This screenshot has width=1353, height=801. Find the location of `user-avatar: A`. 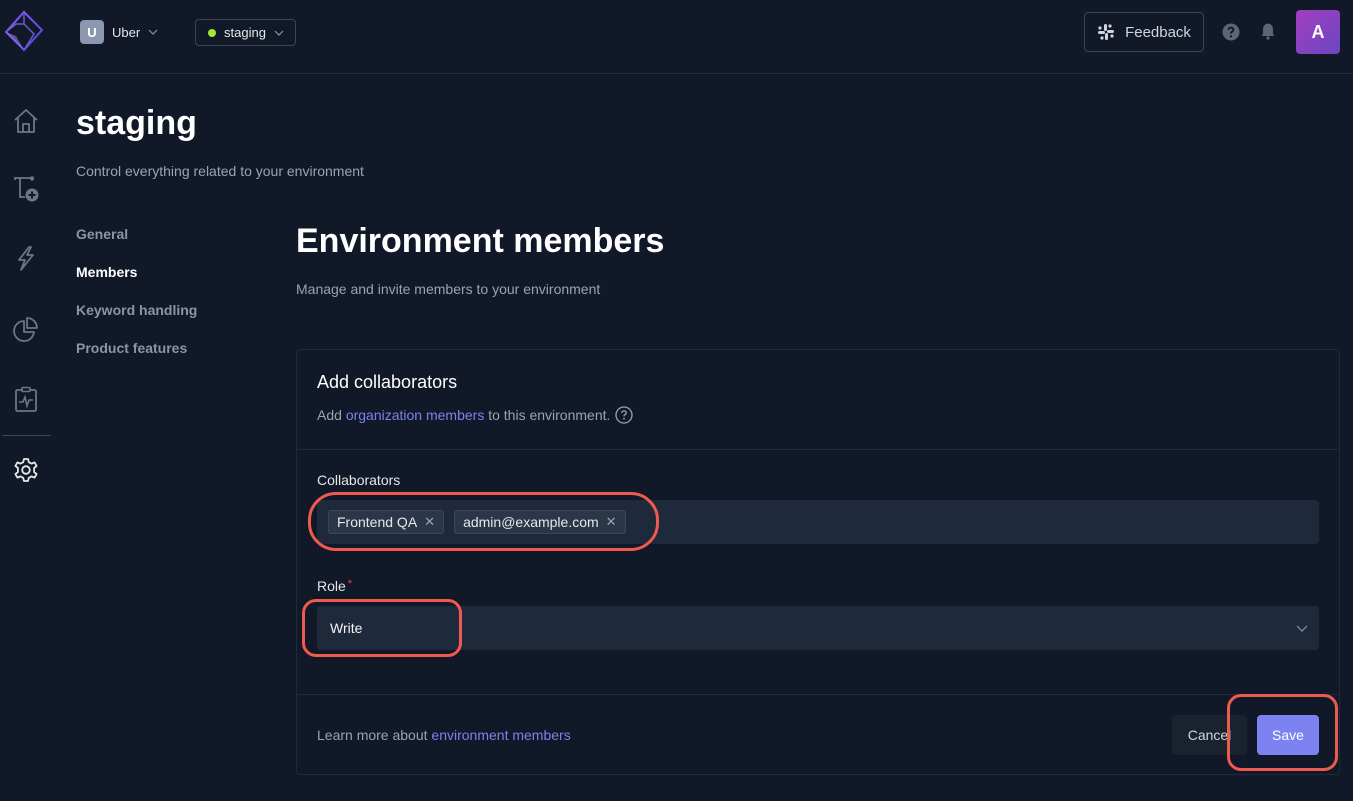

user-avatar: A is located at coordinates (1318, 32).